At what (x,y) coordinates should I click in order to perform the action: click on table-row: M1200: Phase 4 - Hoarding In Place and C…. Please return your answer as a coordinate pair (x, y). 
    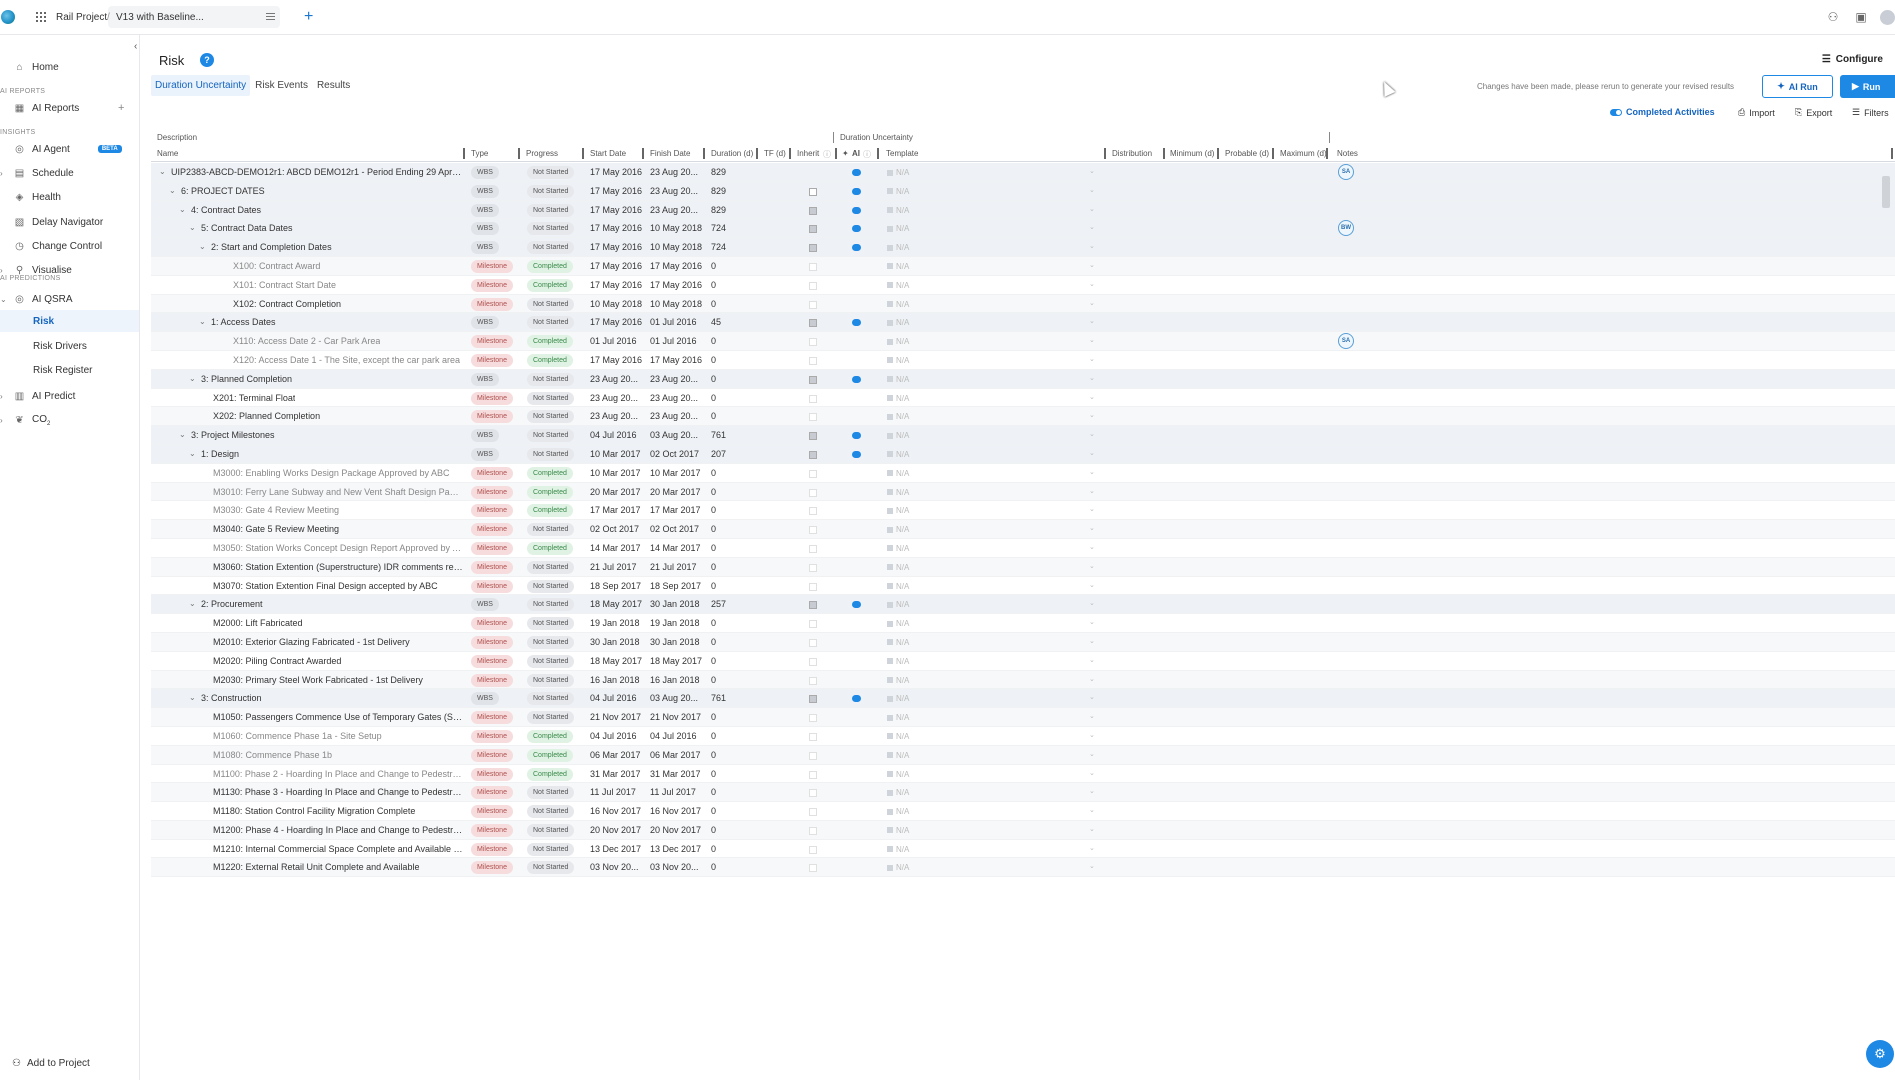
    Looking at the image, I should click on (1023, 830).